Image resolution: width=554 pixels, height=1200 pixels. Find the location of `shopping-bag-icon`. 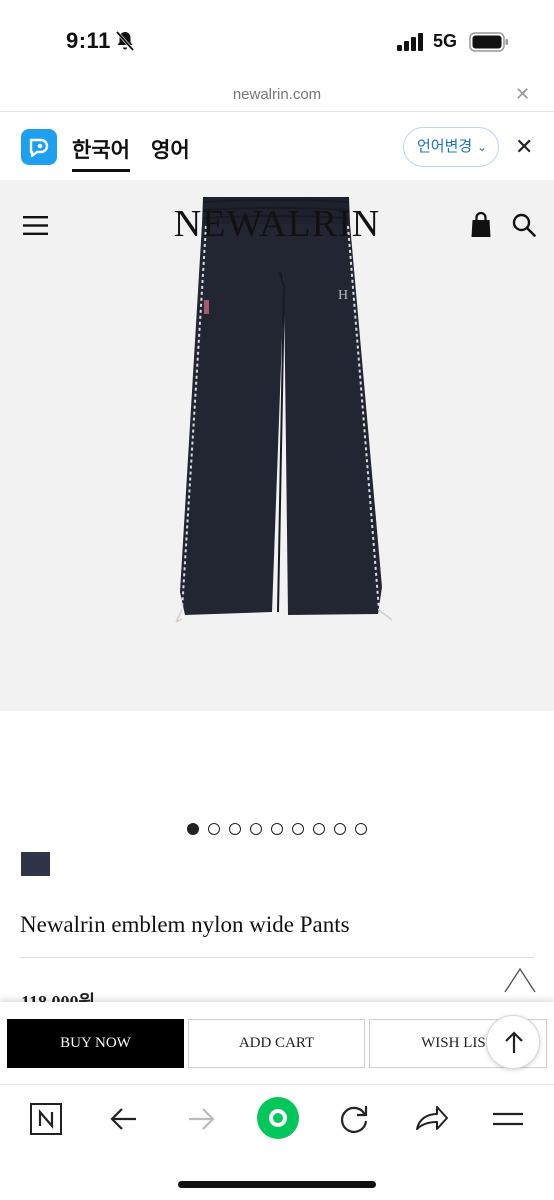

shopping-bag-icon is located at coordinates (481, 225).